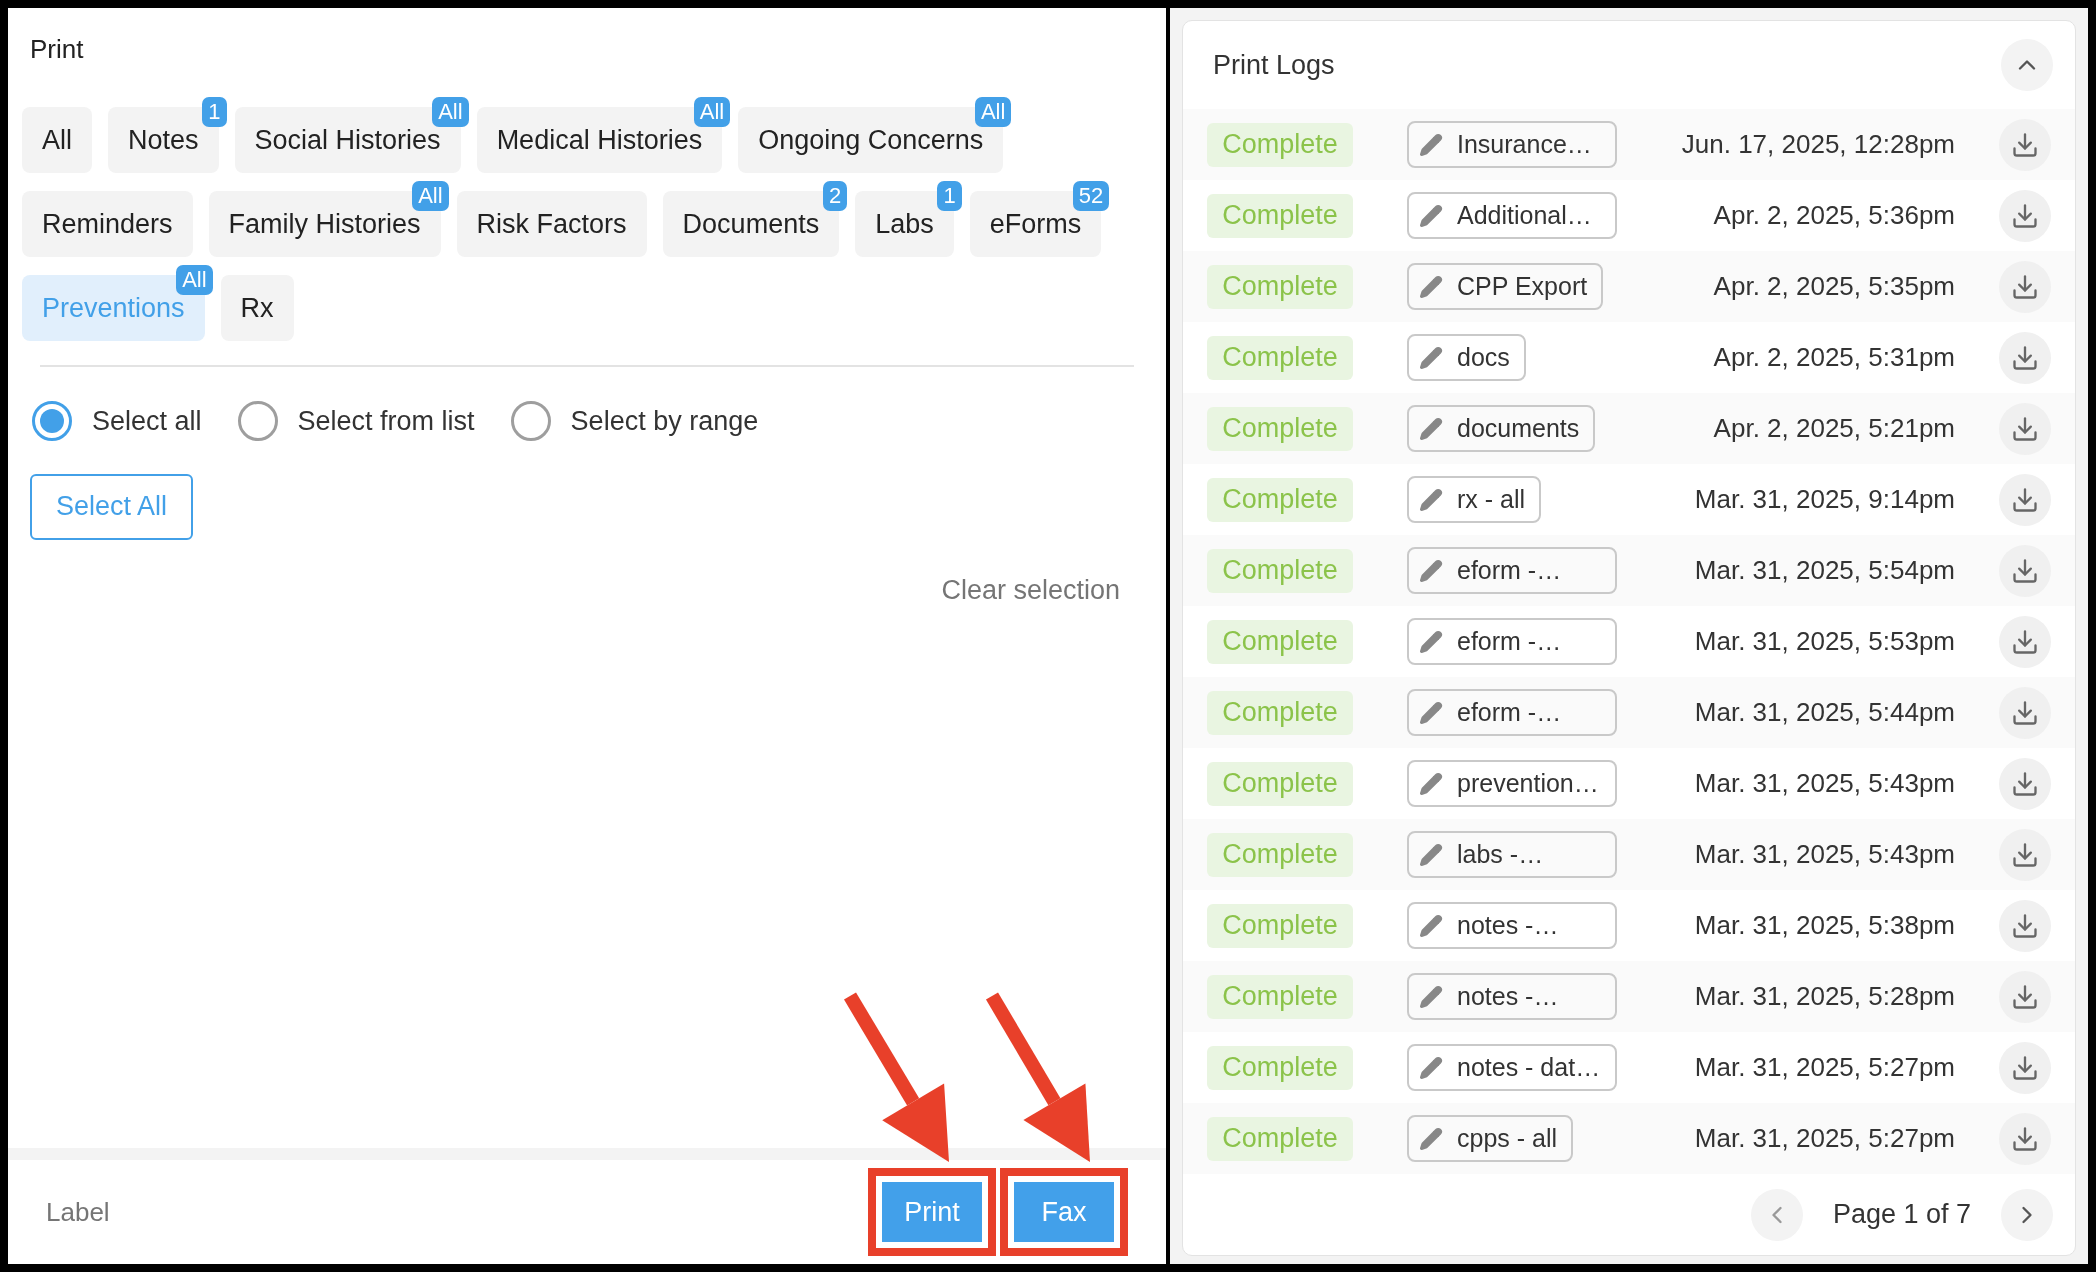  What do you see at coordinates (1833, 357) in the screenshot?
I see `log-date: Apr. 2, 2025, 5:31pm` at bounding box center [1833, 357].